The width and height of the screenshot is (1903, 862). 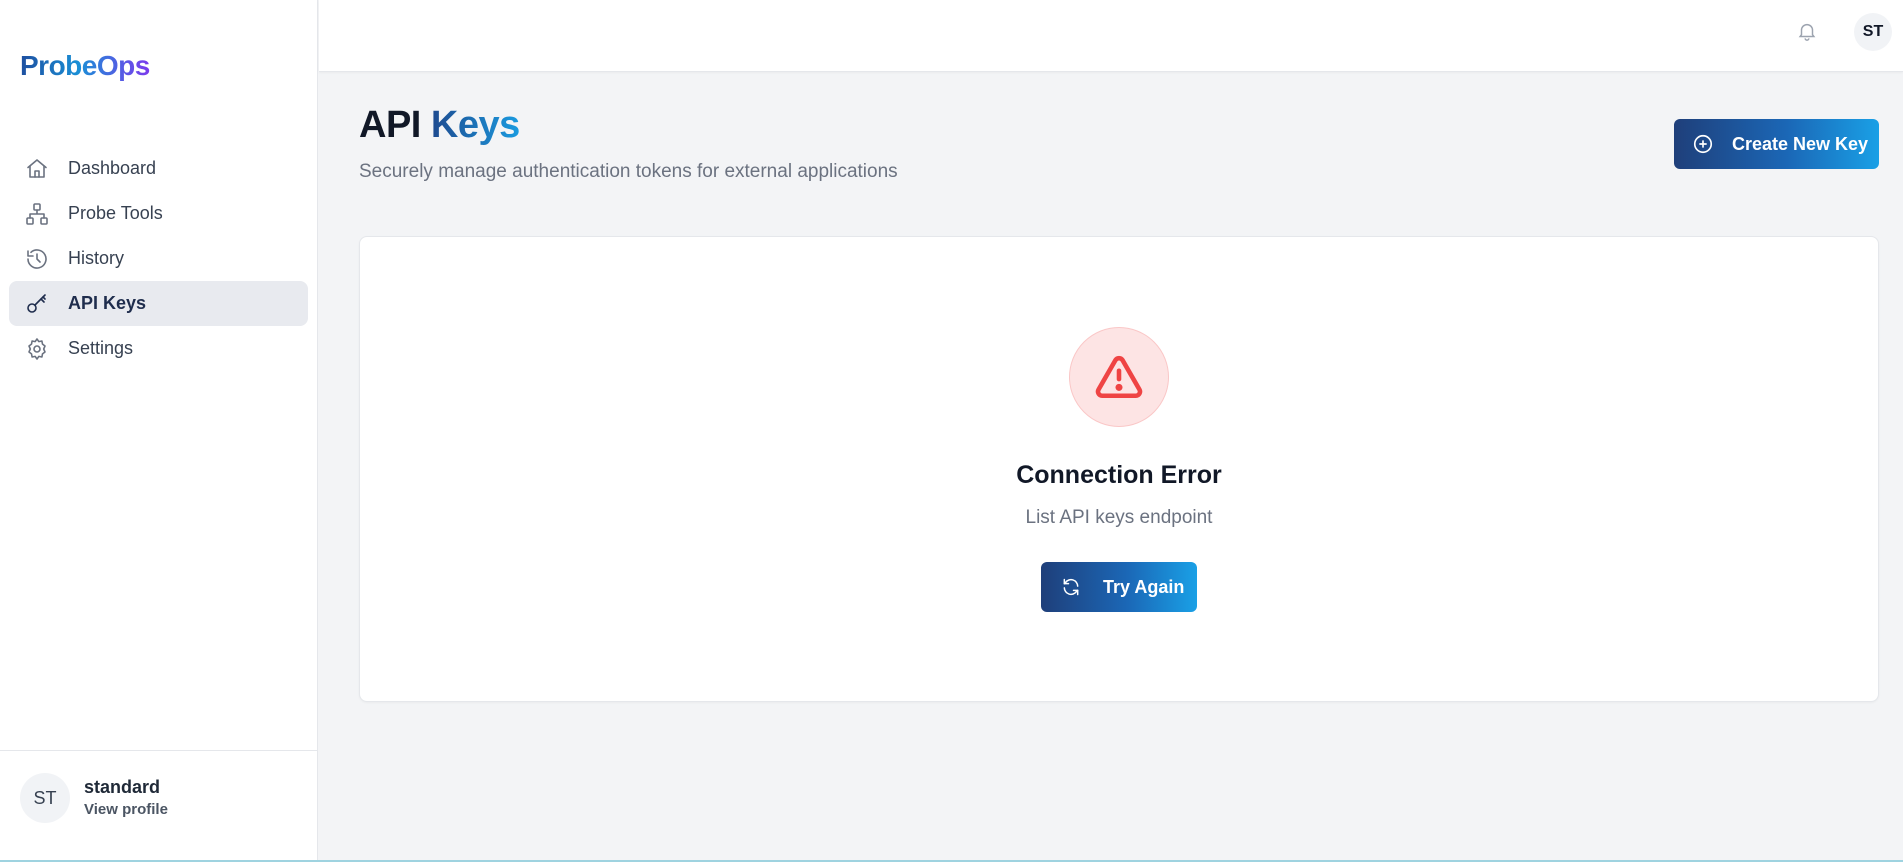 I want to click on user-profile-box: ST standard View profile, so click(x=159, y=805).